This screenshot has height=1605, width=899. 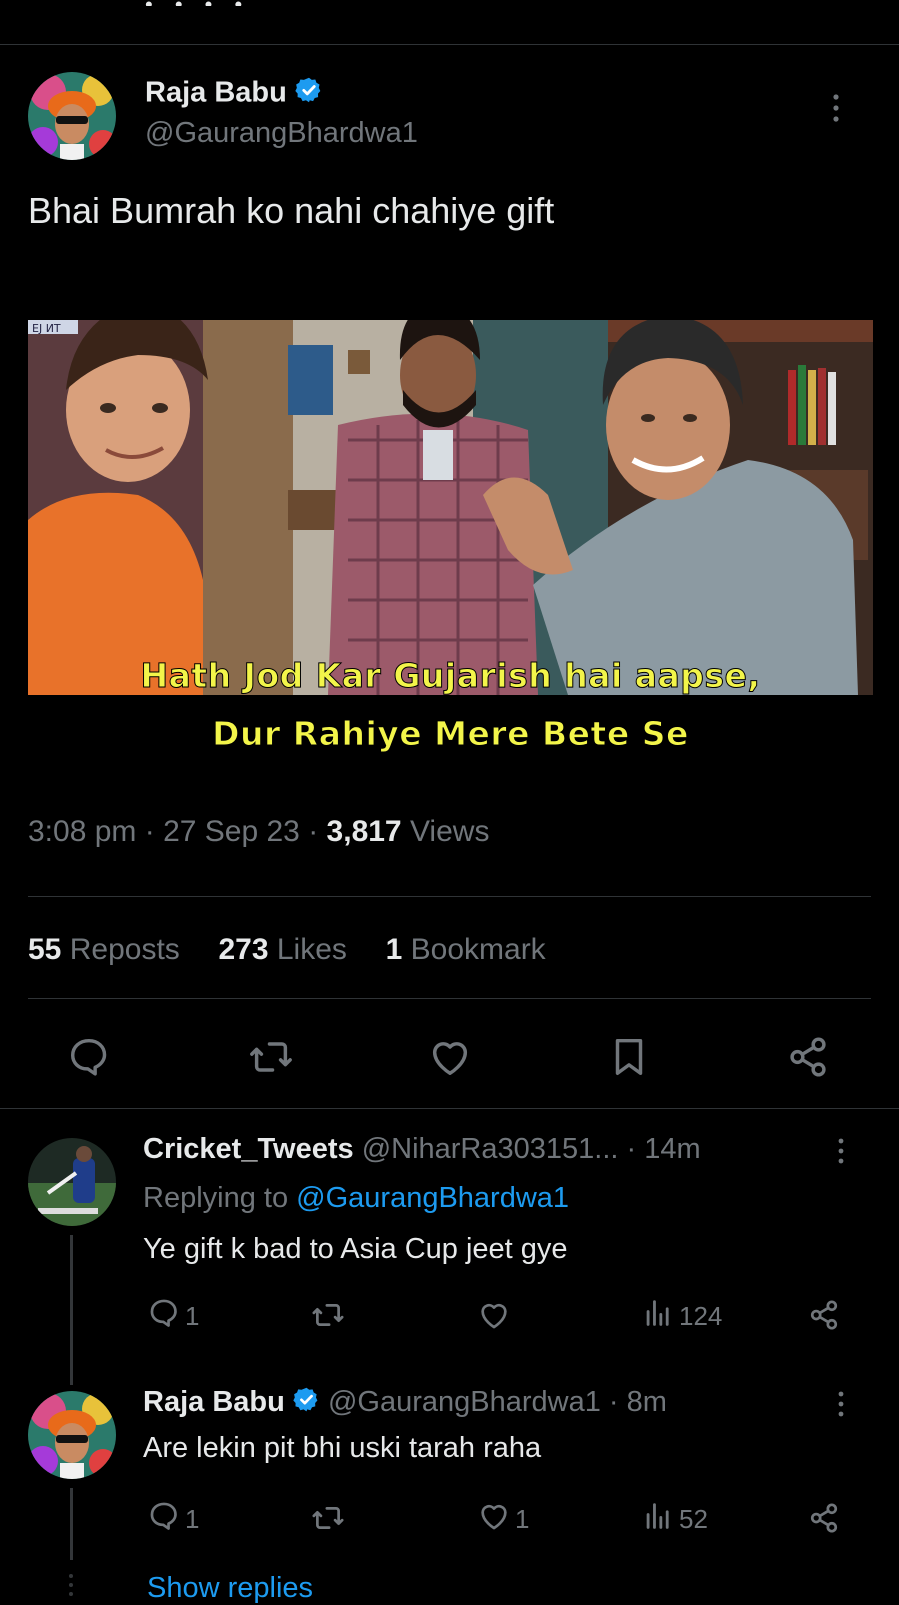 I want to click on author-name: Raja Babu, so click(x=216, y=93).